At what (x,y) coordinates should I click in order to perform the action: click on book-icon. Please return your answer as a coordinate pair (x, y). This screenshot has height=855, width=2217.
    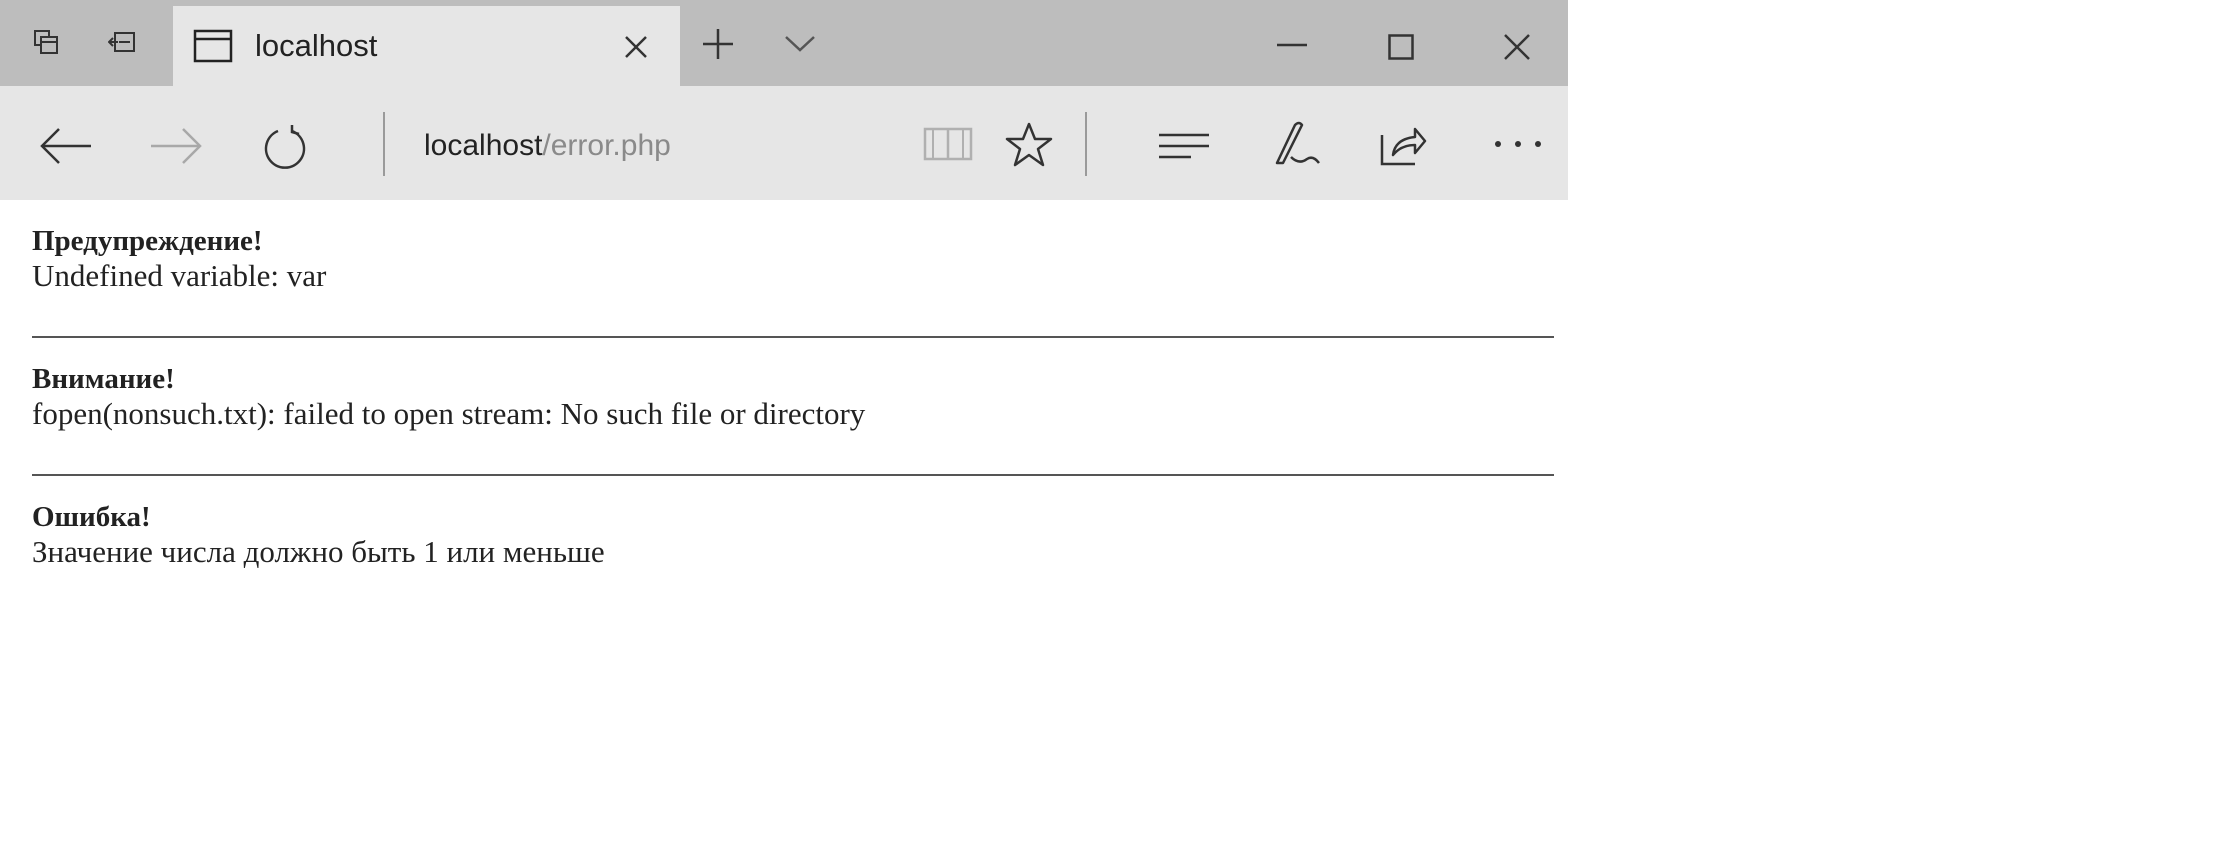
    Looking at the image, I should click on (948, 144).